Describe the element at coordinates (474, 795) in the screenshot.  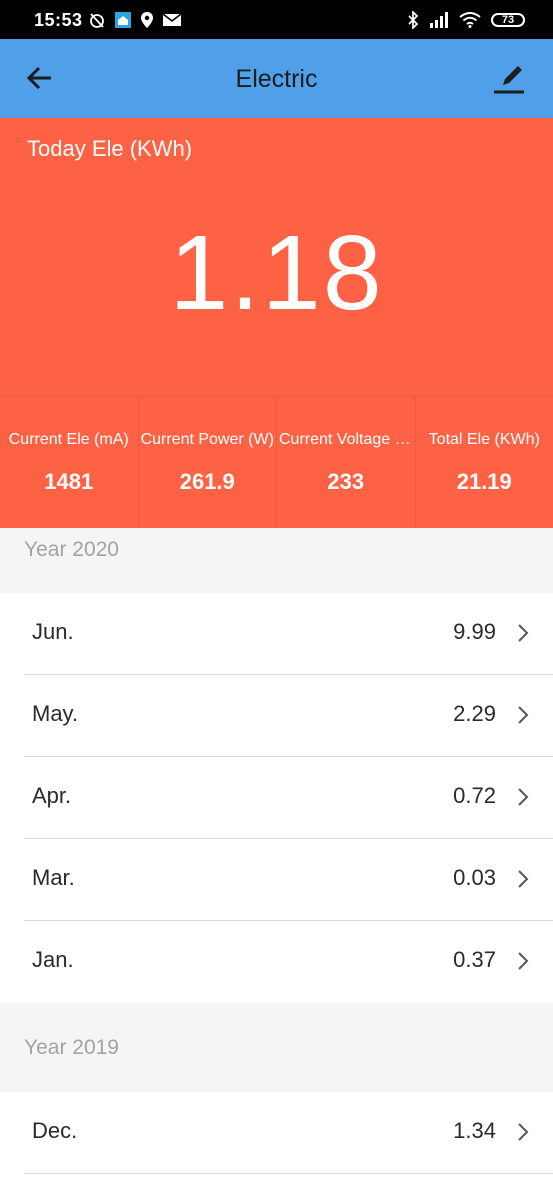
I see `month-value: 0.72` at that location.